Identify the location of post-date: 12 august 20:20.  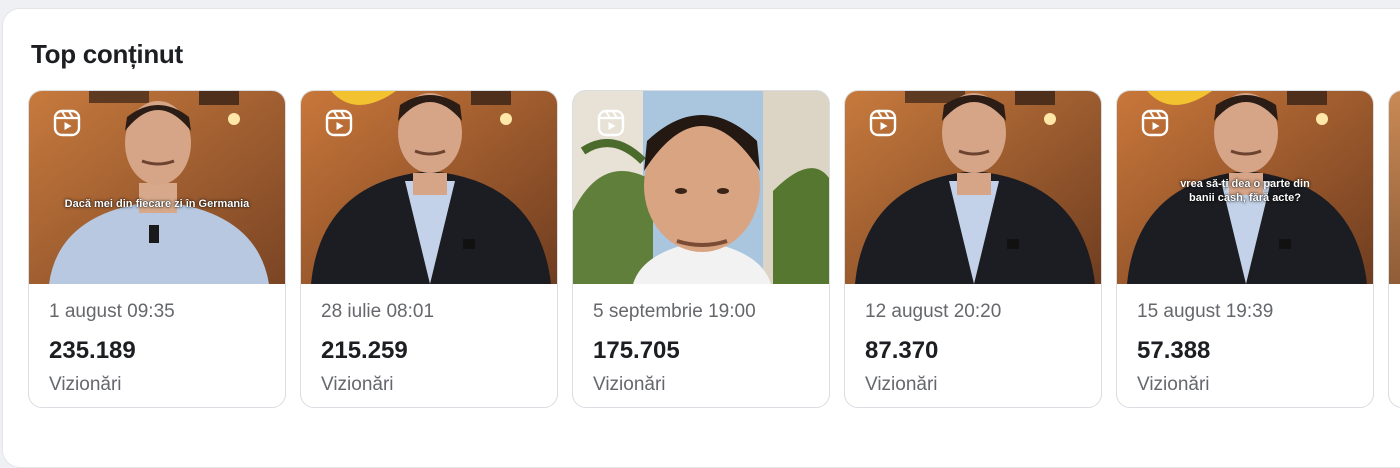
(933, 311).